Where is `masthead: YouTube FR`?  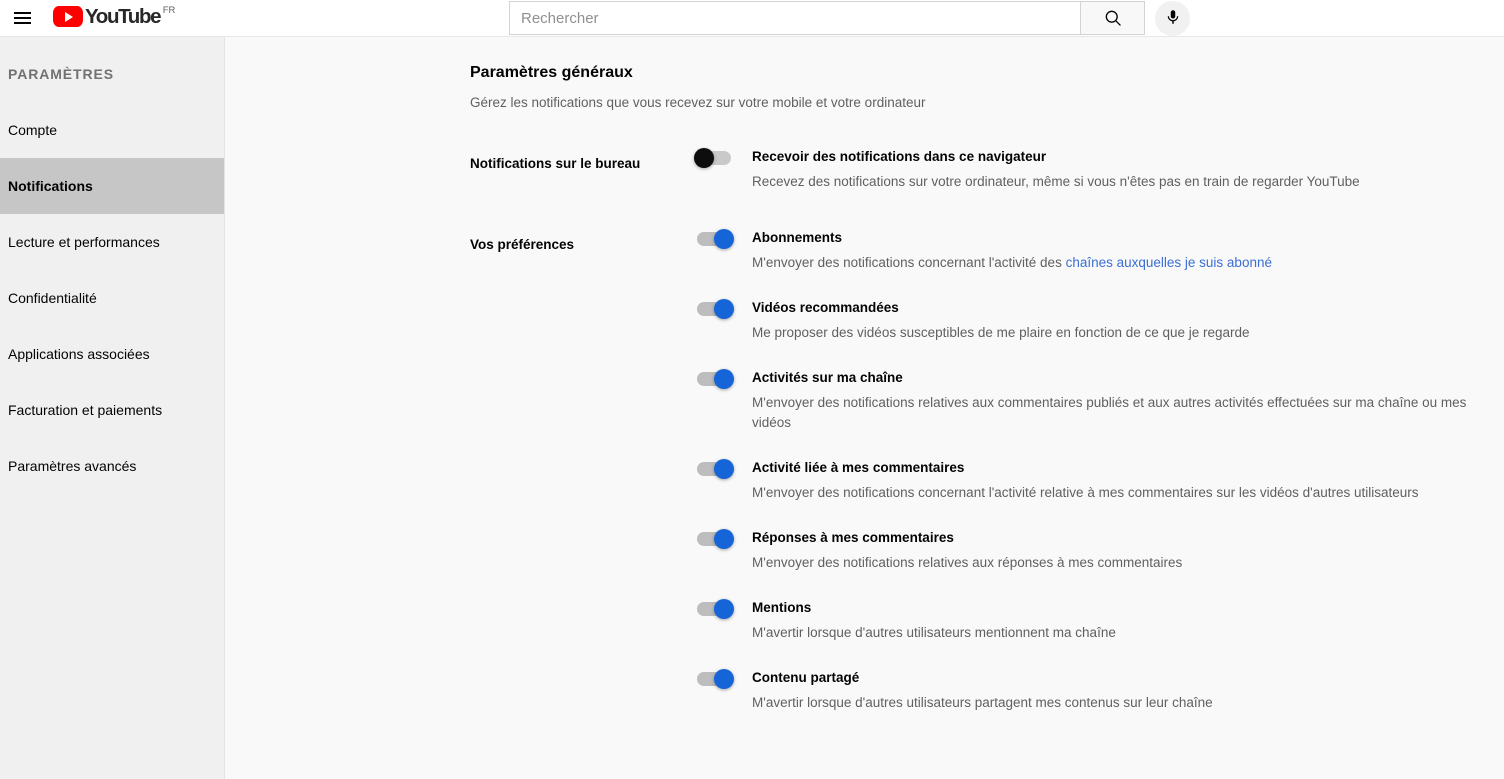
masthead: YouTube FR is located at coordinates (752, 18).